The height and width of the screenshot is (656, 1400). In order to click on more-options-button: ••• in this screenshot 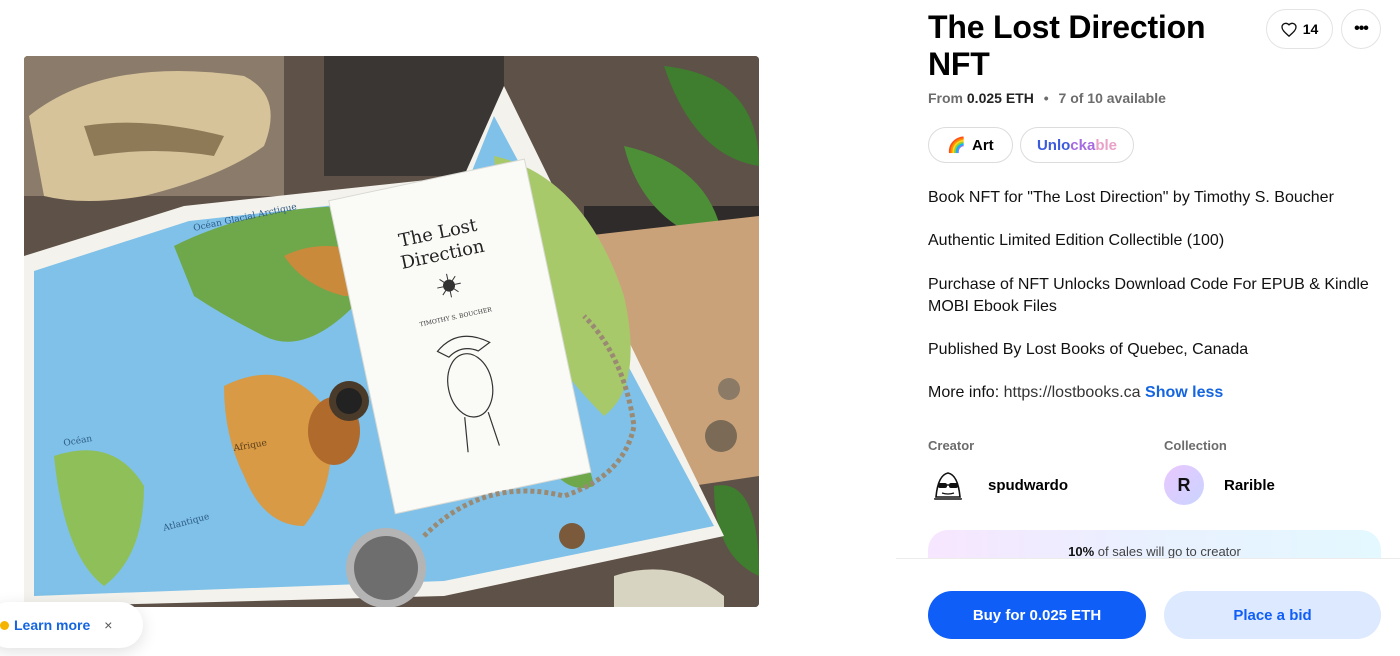, I will do `click(1361, 29)`.